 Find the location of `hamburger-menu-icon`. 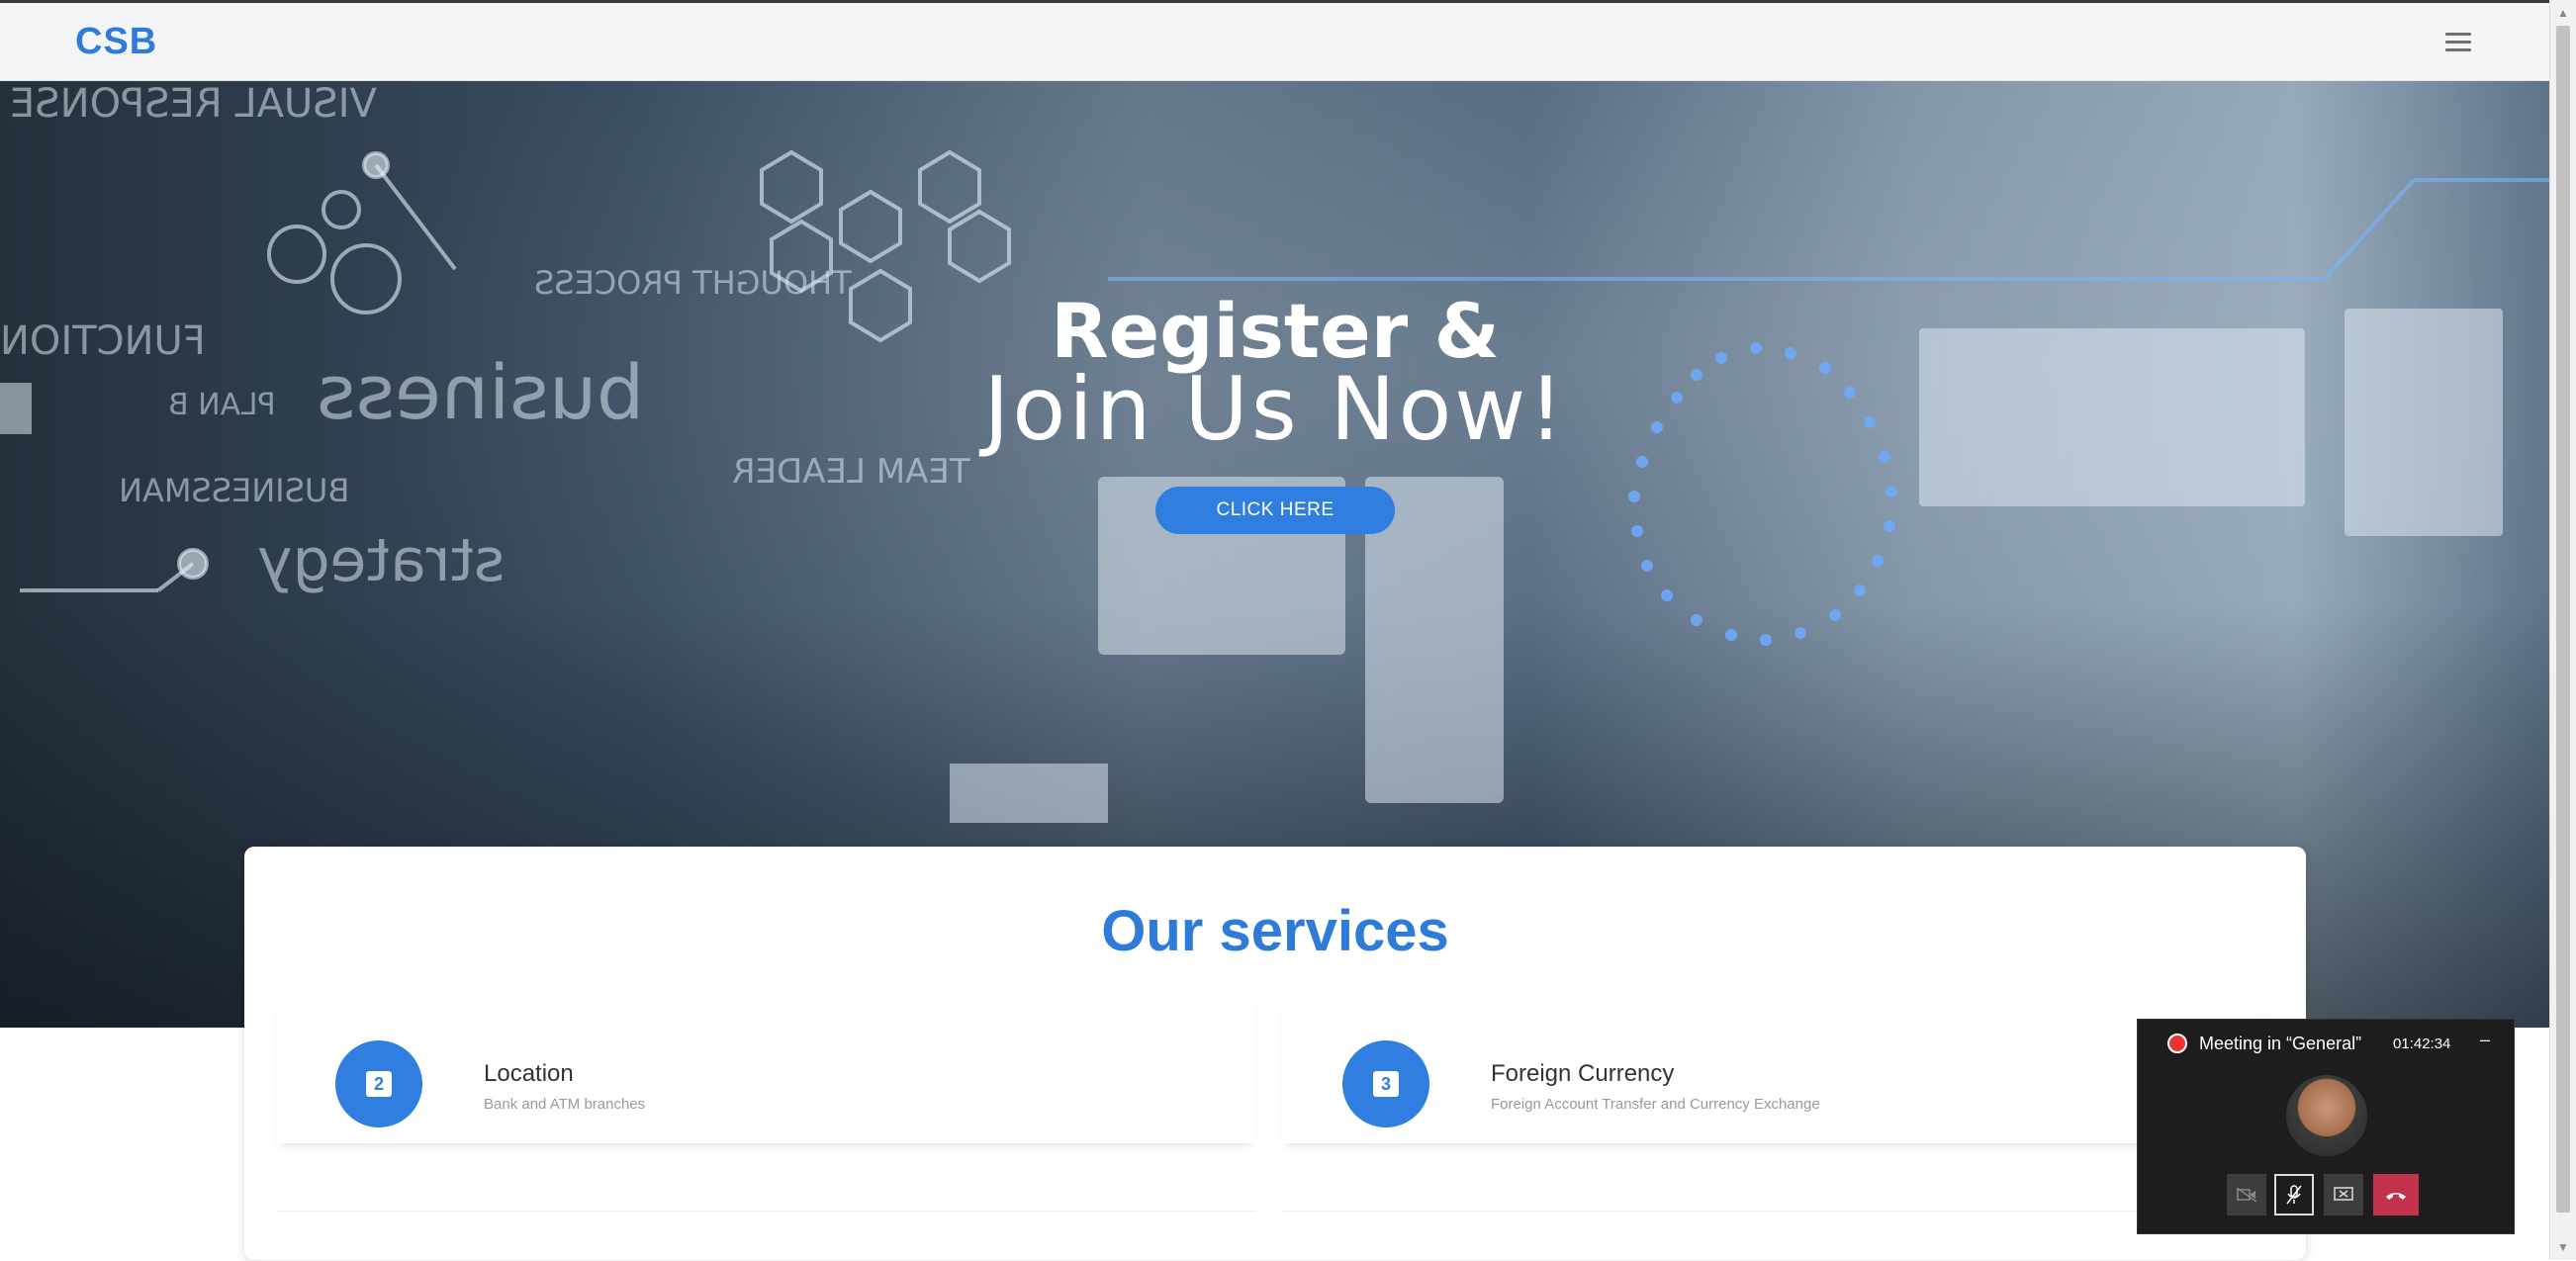

hamburger-menu-icon is located at coordinates (2458, 42).